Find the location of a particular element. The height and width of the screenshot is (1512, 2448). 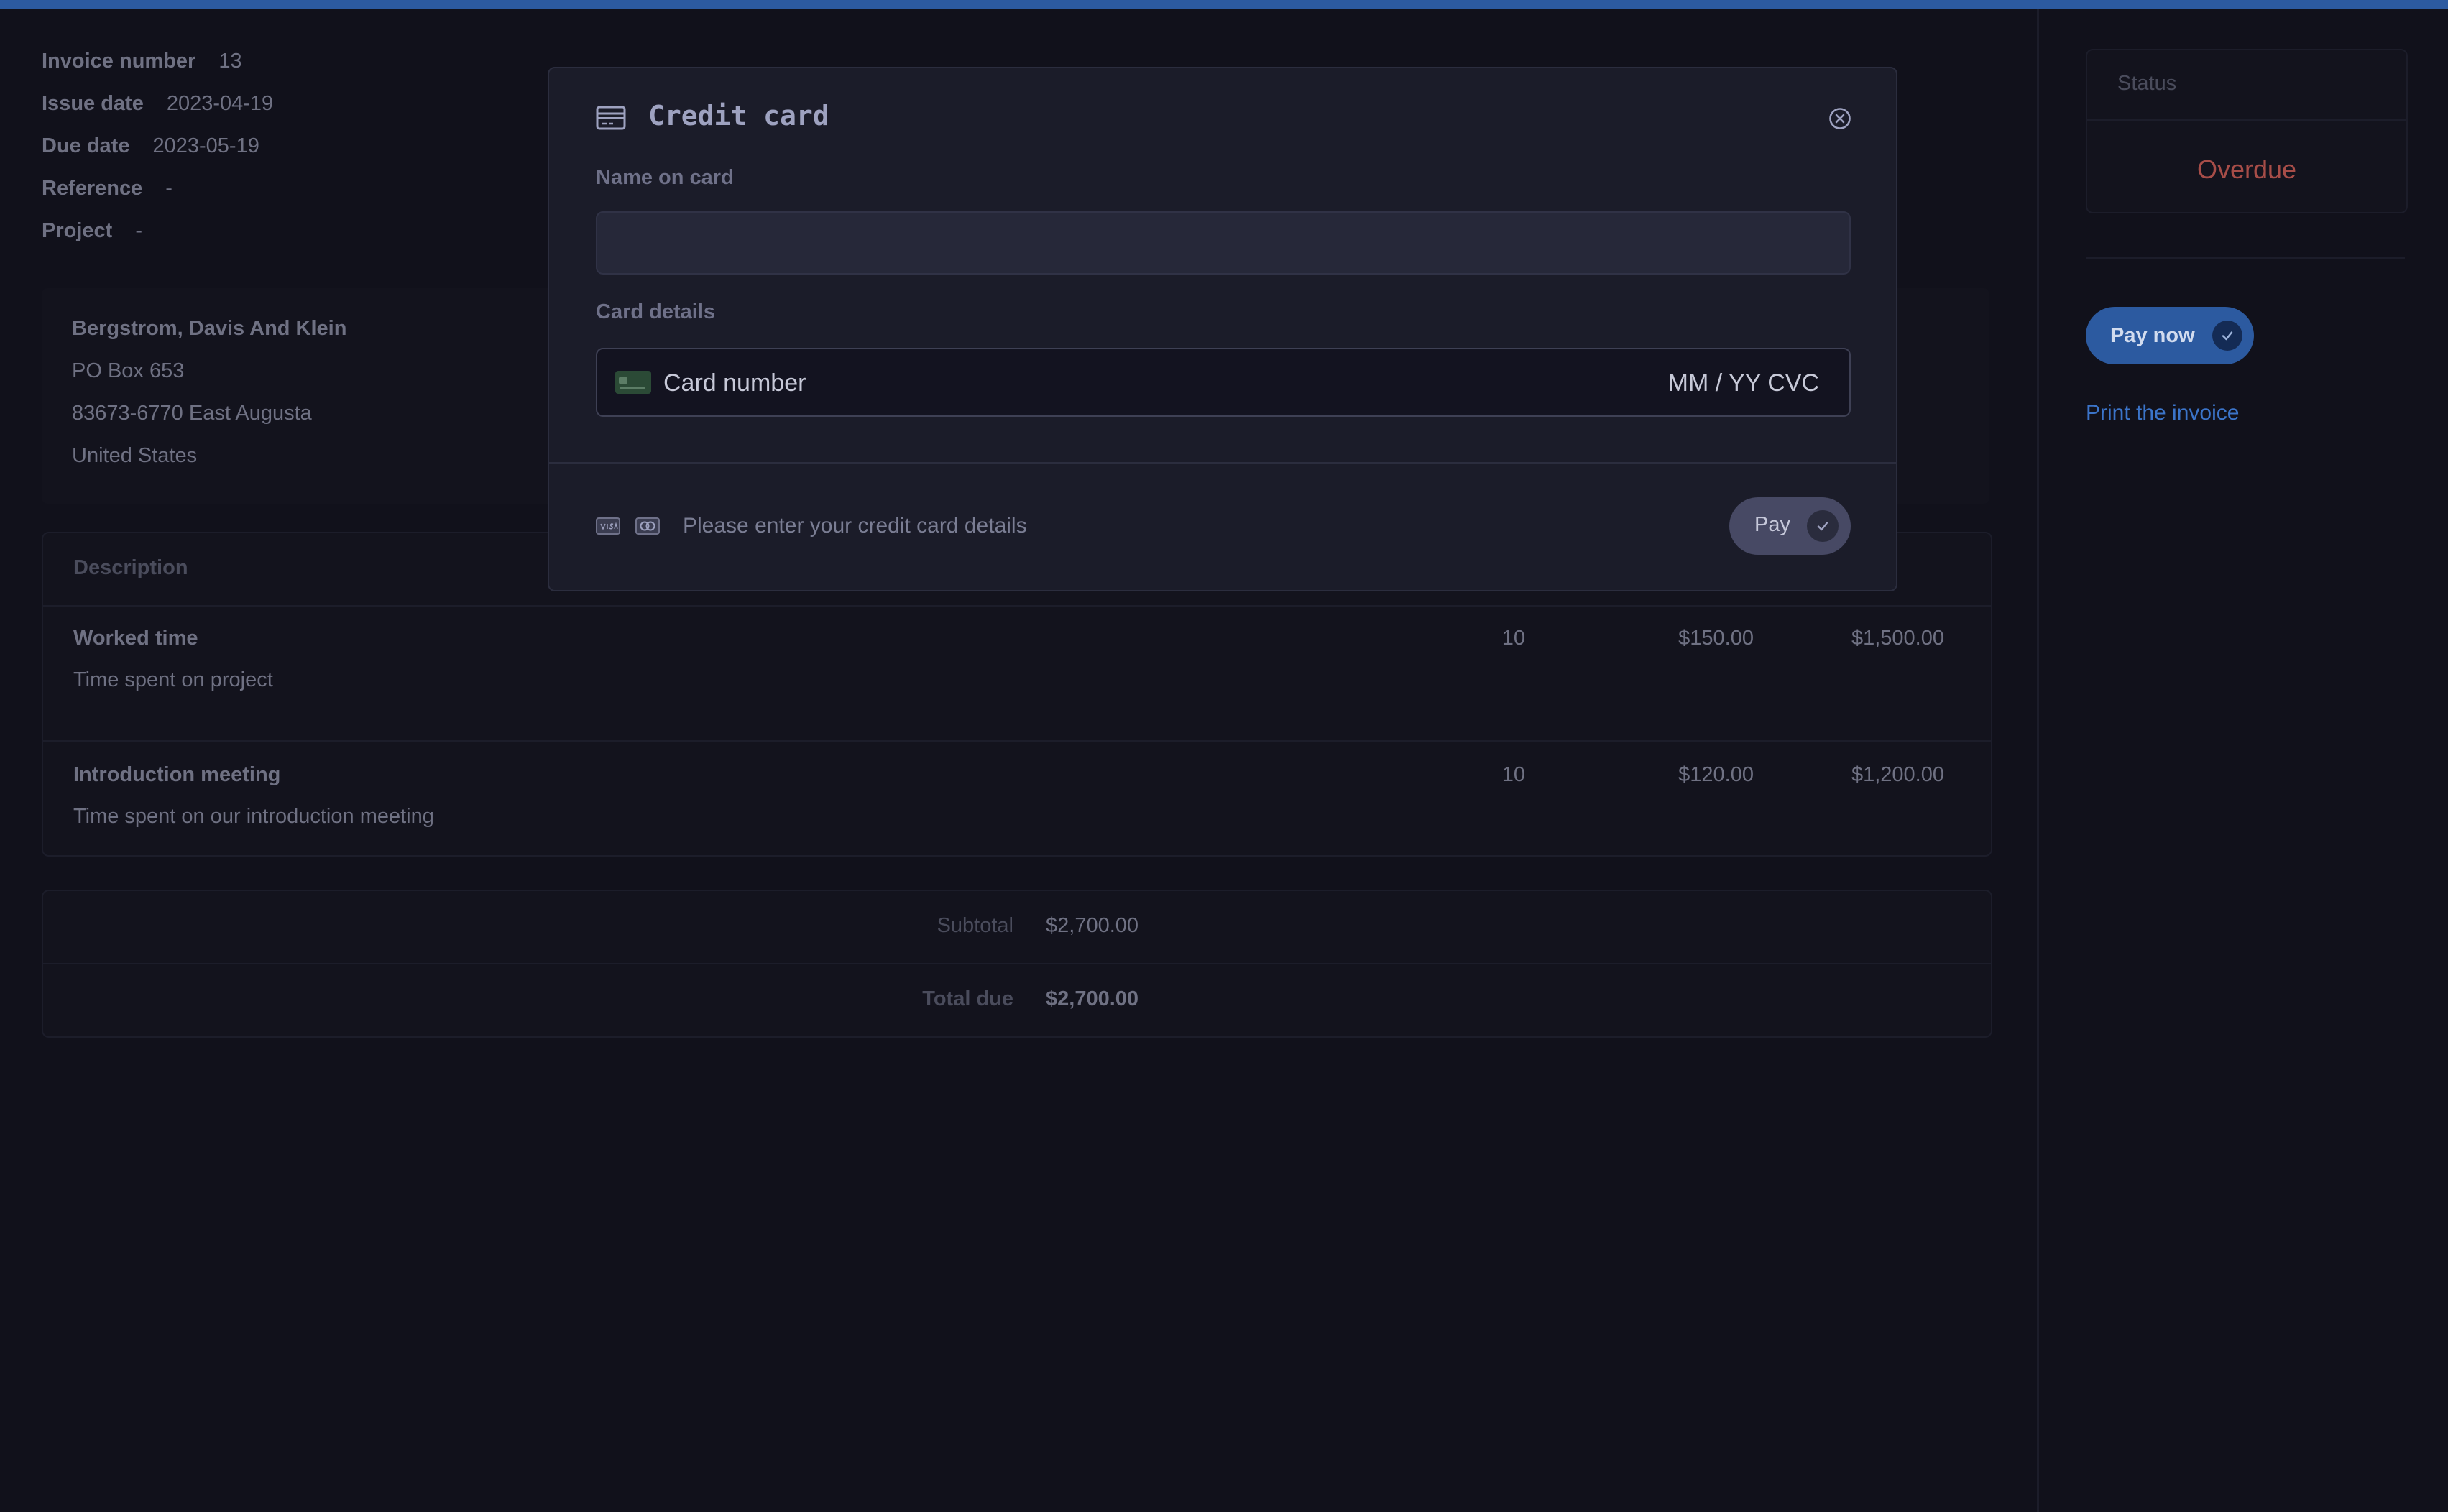

subtotal-value: $2,700.00 is located at coordinates (1092, 926).